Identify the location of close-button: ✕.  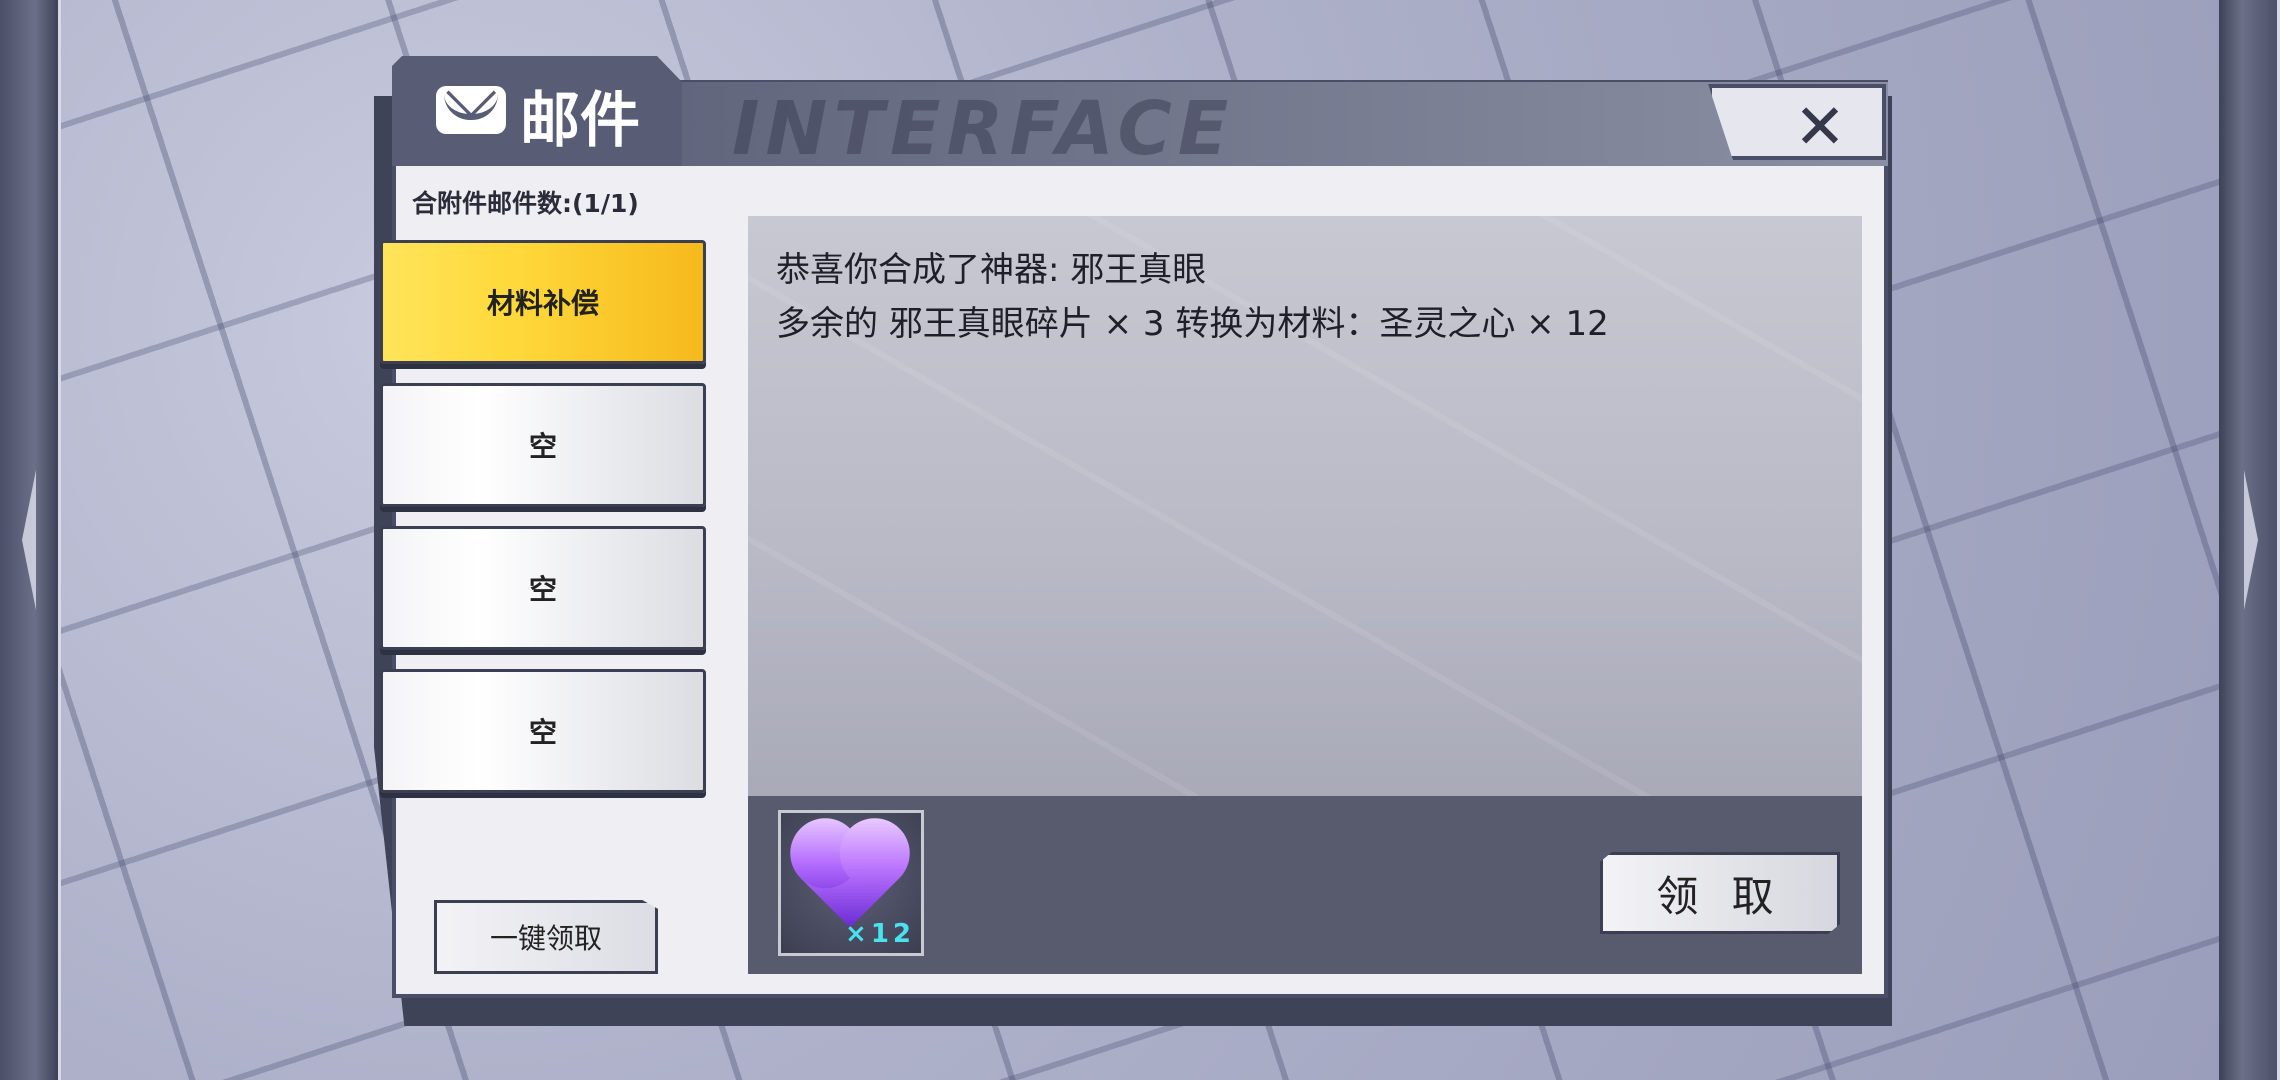
(1797, 122).